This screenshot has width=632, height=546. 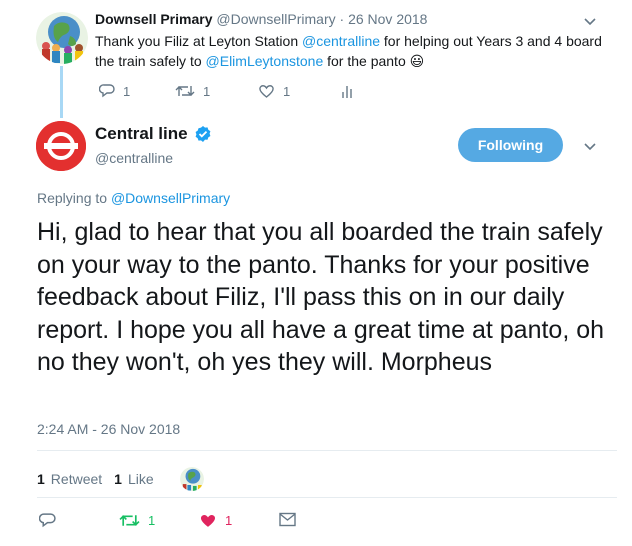 What do you see at coordinates (134, 158) in the screenshot?
I see `main-author-handle: @centralline` at bounding box center [134, 158].